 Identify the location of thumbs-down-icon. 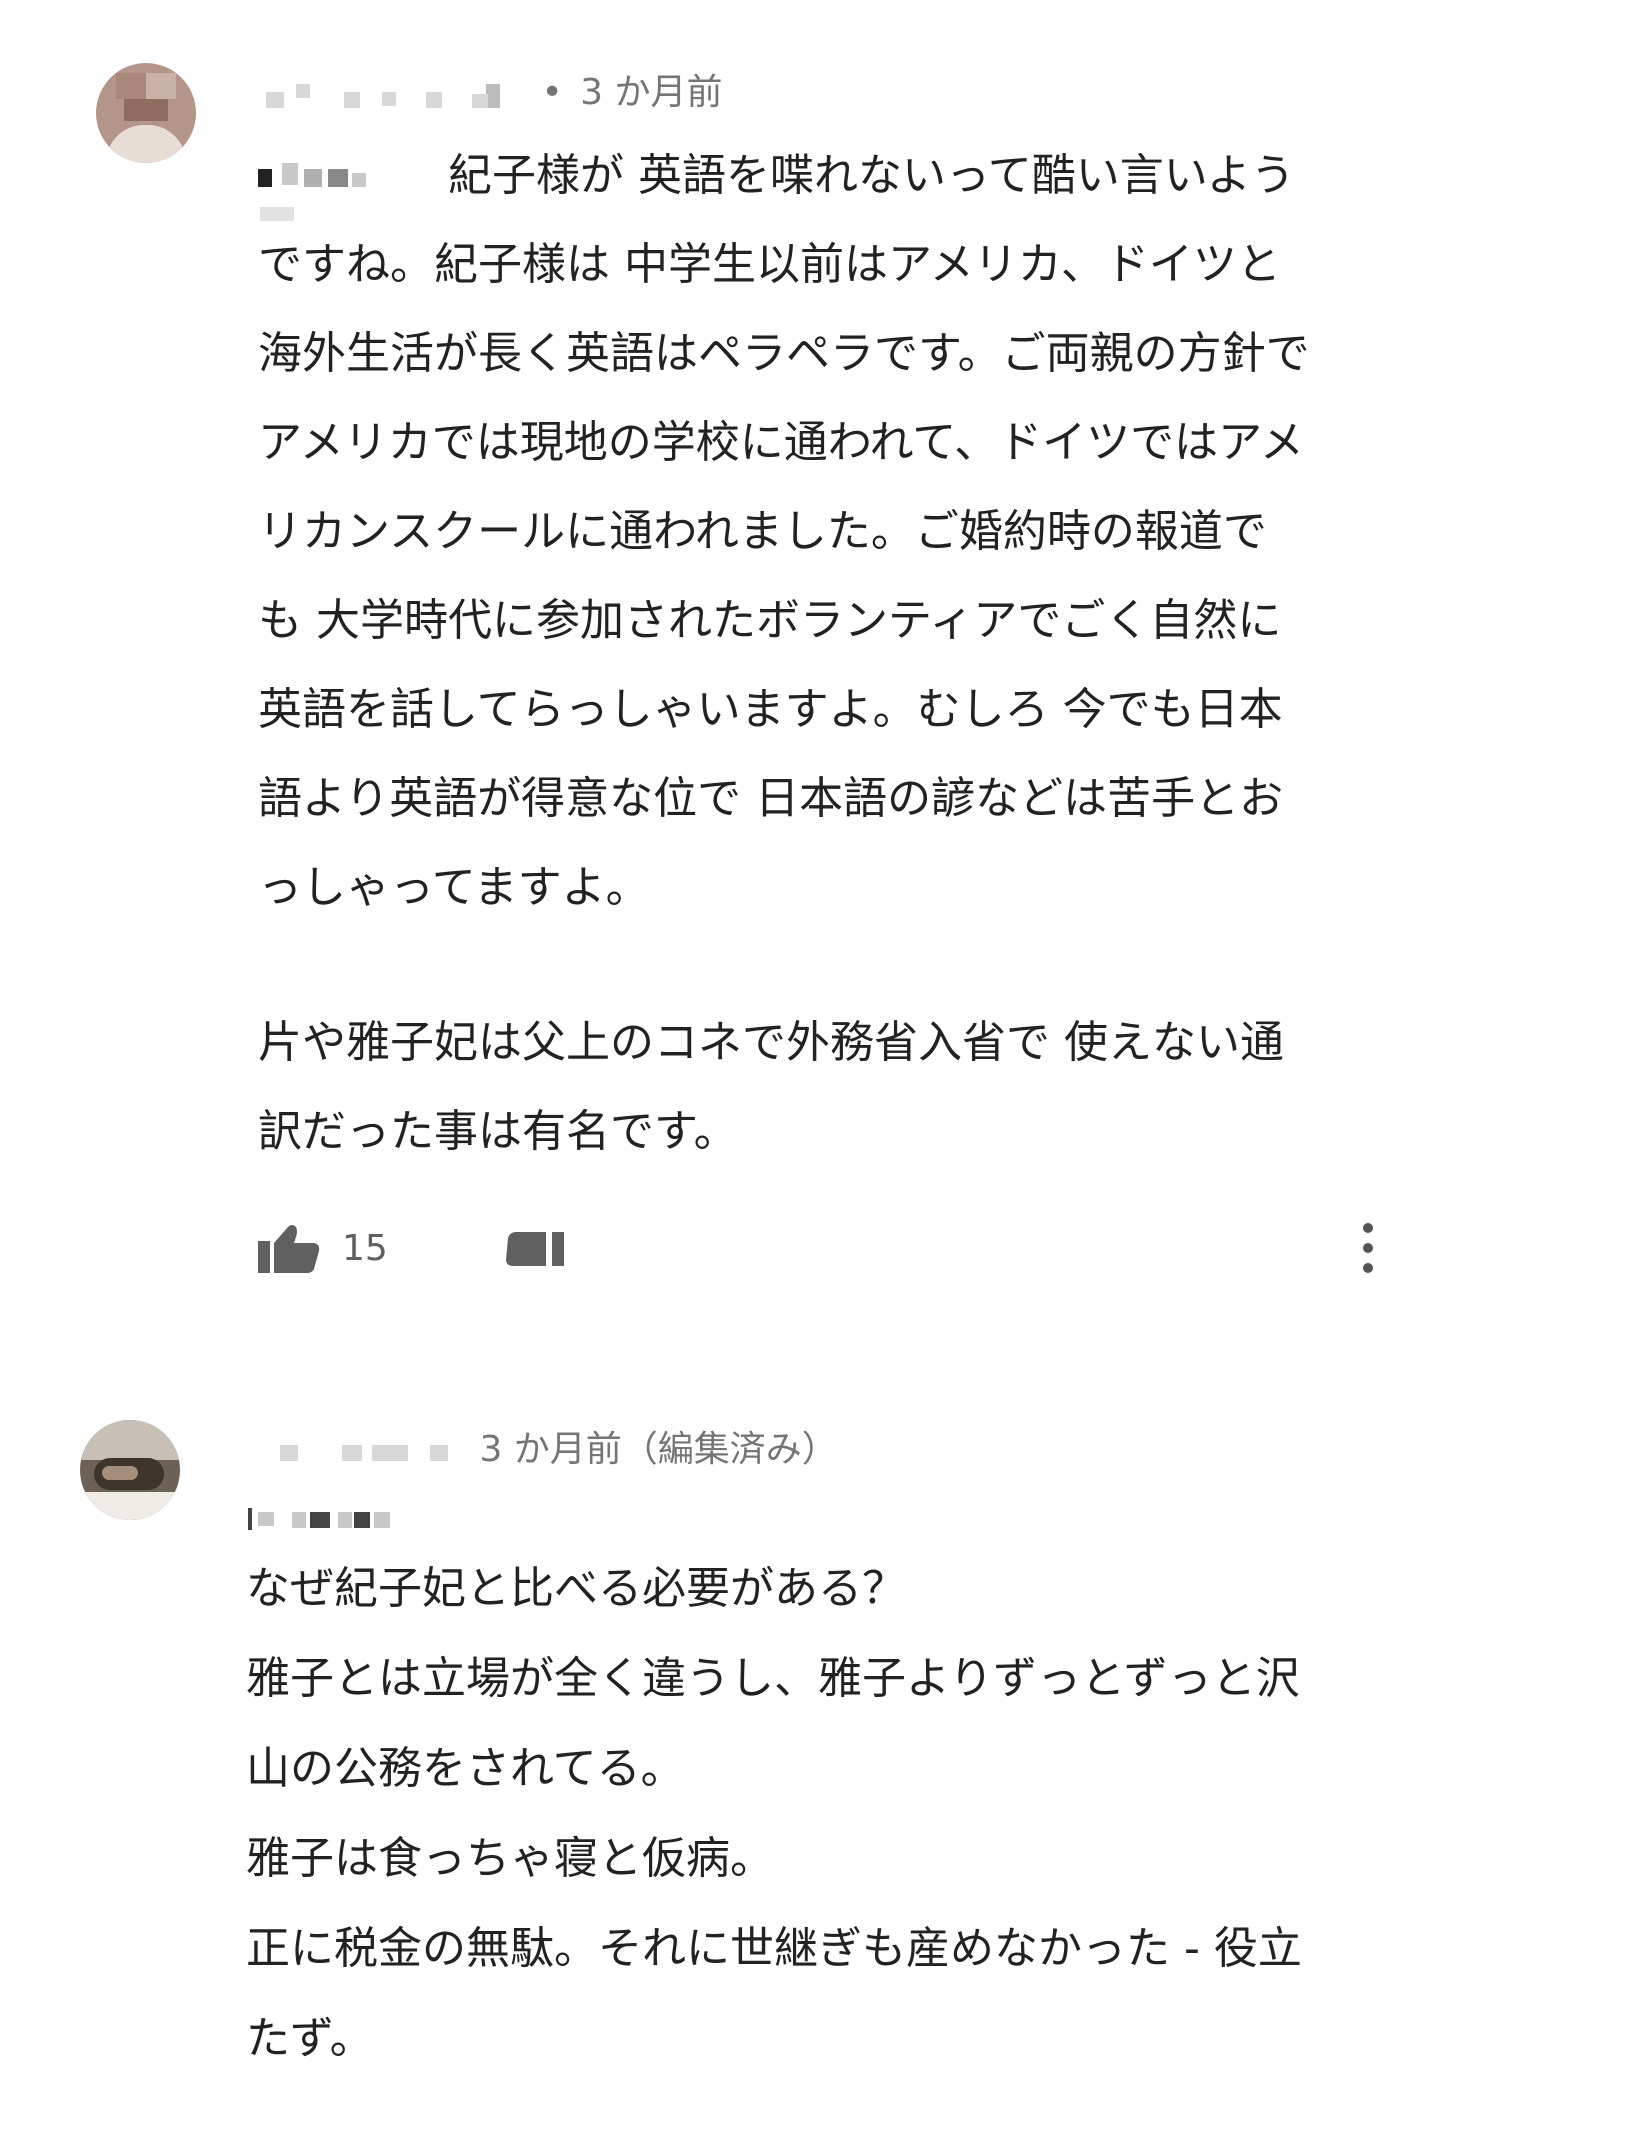
(535, 1249).